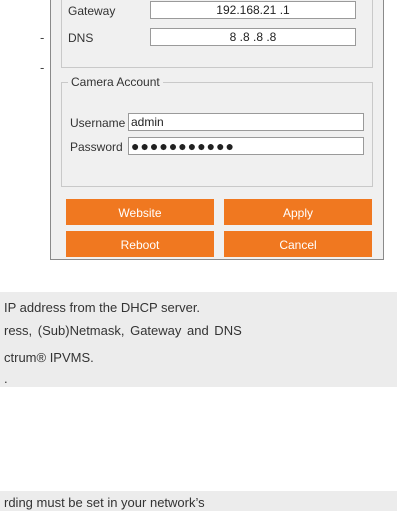  I want to click on dns-row: DNS 8 .8 .8 .8, so click(217, 39).